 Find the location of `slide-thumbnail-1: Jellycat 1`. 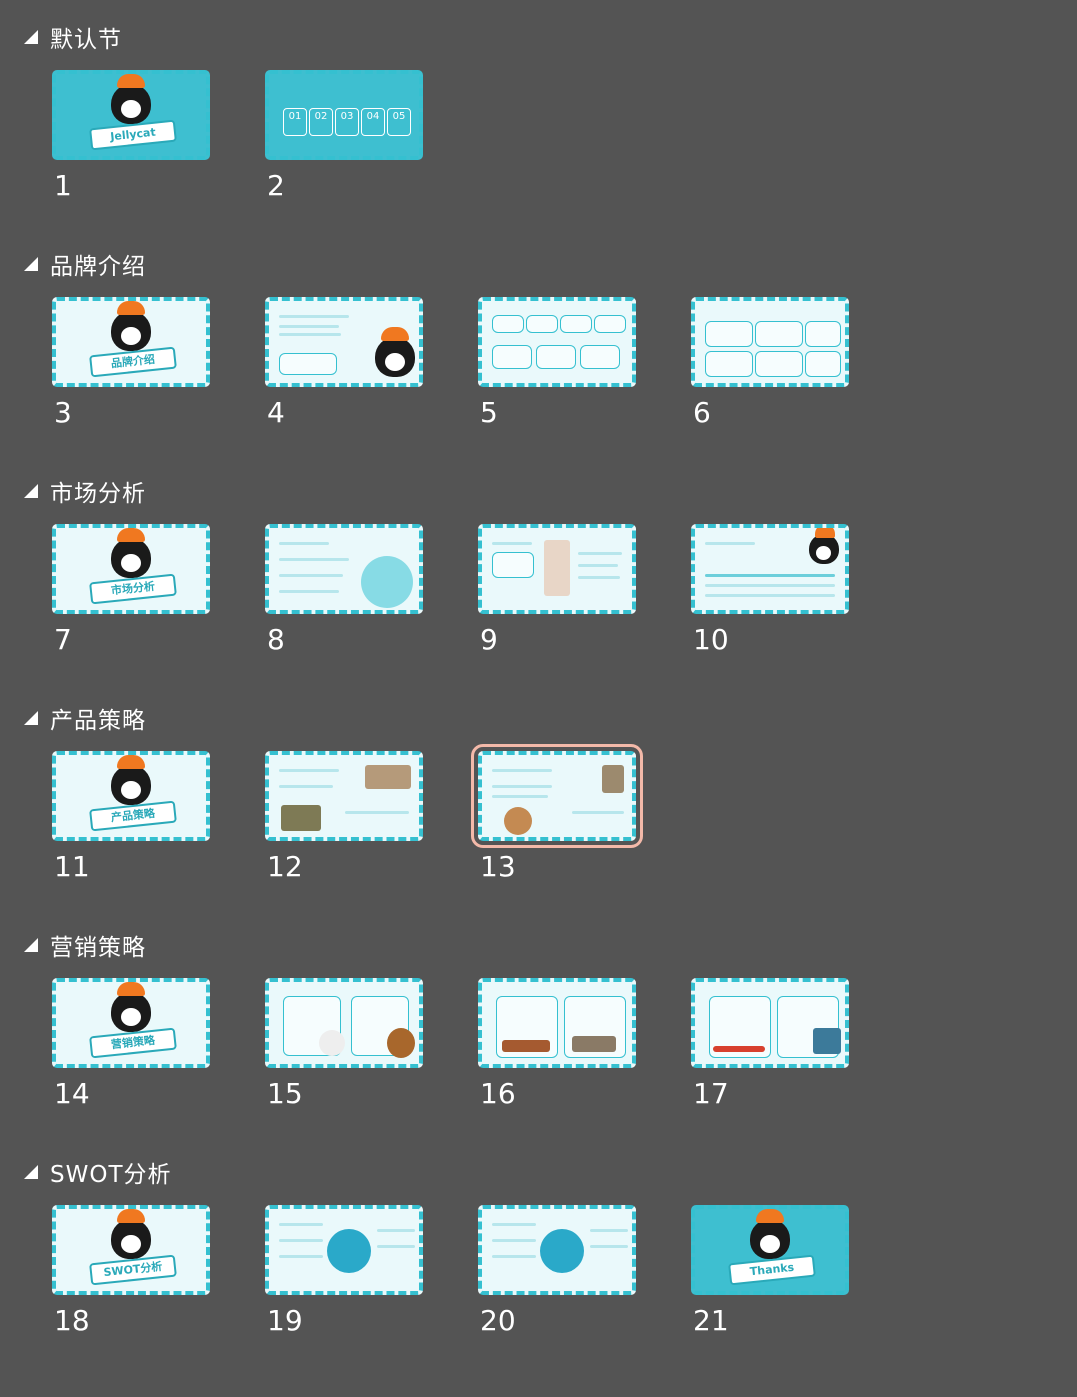

slide-thumbnail-1: Jellycat 1 is located at coordinates (131, 136).